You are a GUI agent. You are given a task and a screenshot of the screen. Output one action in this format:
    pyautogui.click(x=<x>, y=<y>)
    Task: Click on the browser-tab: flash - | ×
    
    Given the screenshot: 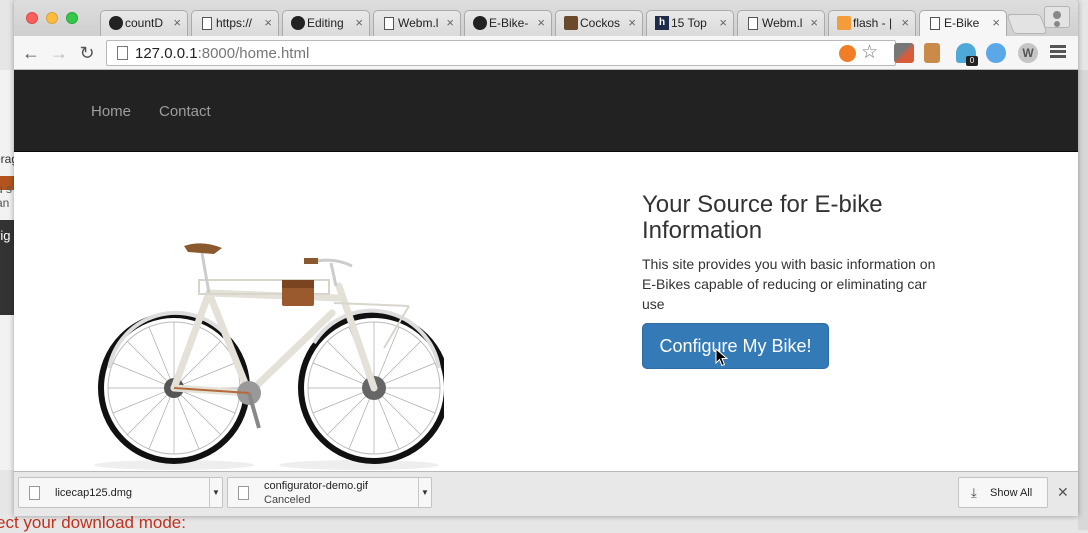 What is the action you would take?
    pyautogui.click(x=872, y=23)
    